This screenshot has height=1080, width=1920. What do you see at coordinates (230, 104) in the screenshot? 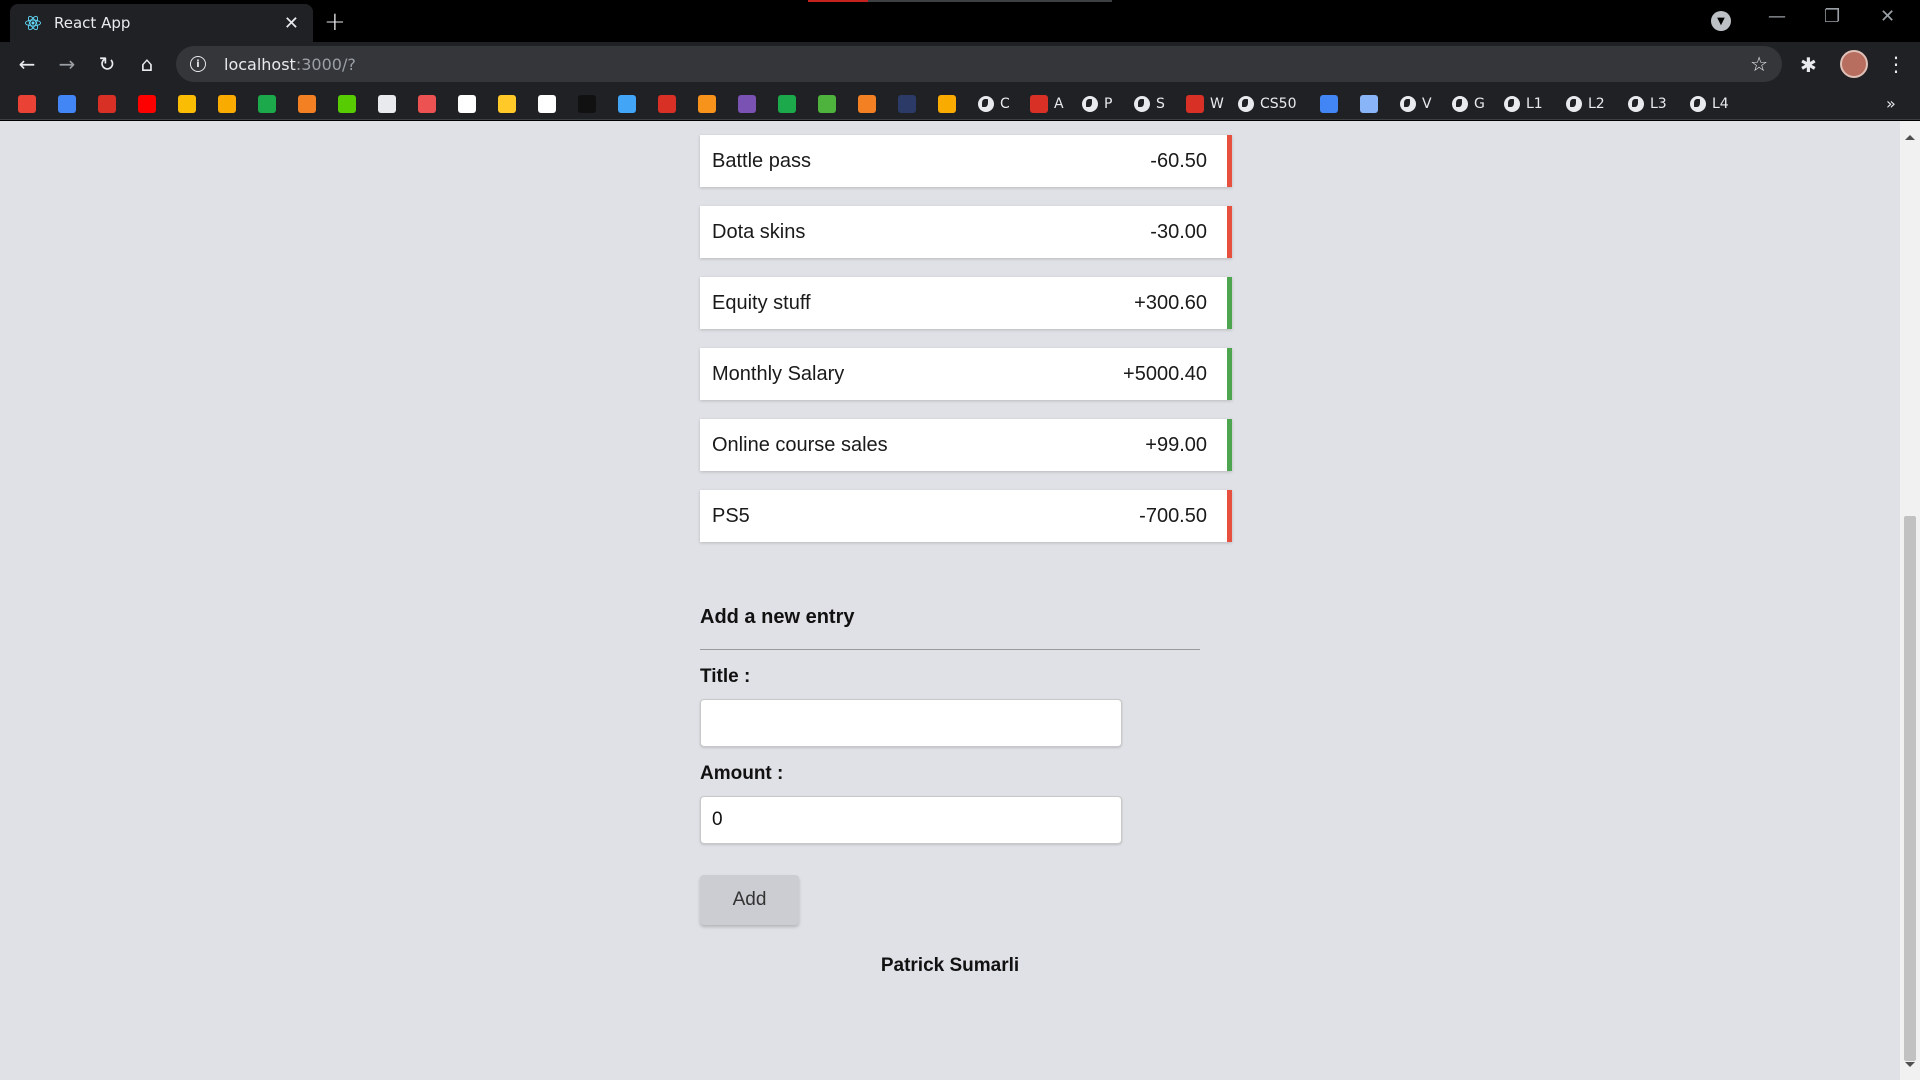
I see `bookmark-chart` at bounding box center [230, 104].